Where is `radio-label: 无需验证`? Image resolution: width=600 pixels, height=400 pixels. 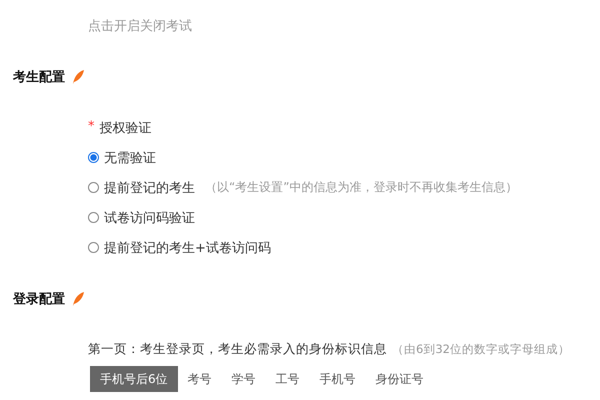
radio-label: 无需验证 is located at coordinates (130, 157).